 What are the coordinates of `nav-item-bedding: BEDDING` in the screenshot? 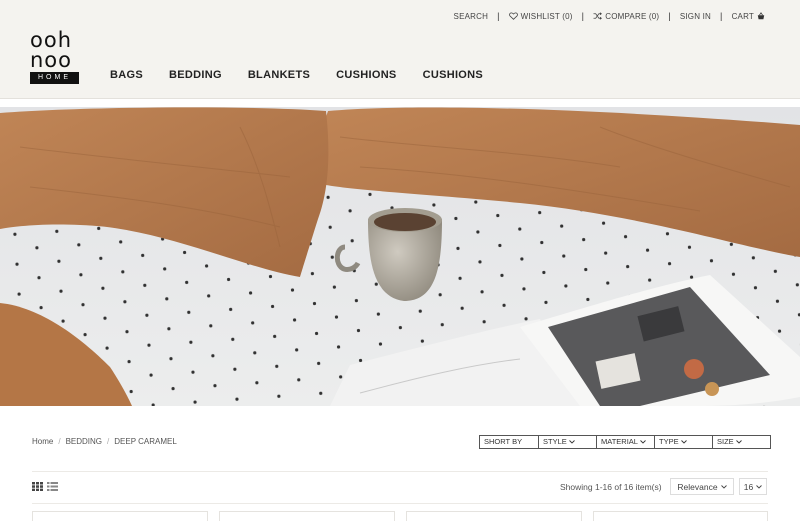 It's located at (195, 75).